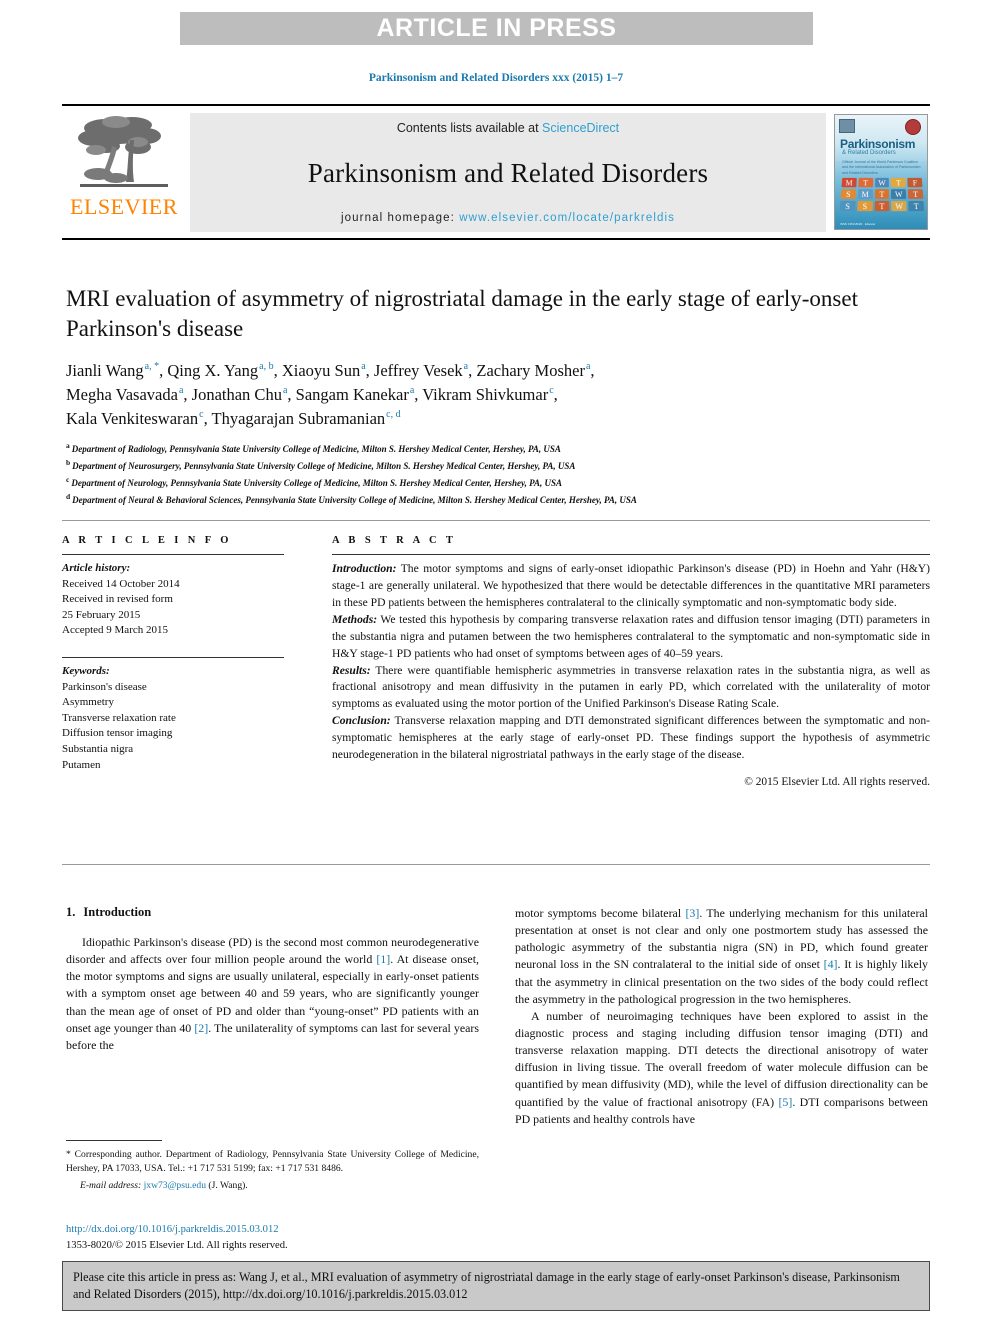 This screenshot has height=1323, width=992. I want to click on author-name: Jianli Wang, so click(105, 370).